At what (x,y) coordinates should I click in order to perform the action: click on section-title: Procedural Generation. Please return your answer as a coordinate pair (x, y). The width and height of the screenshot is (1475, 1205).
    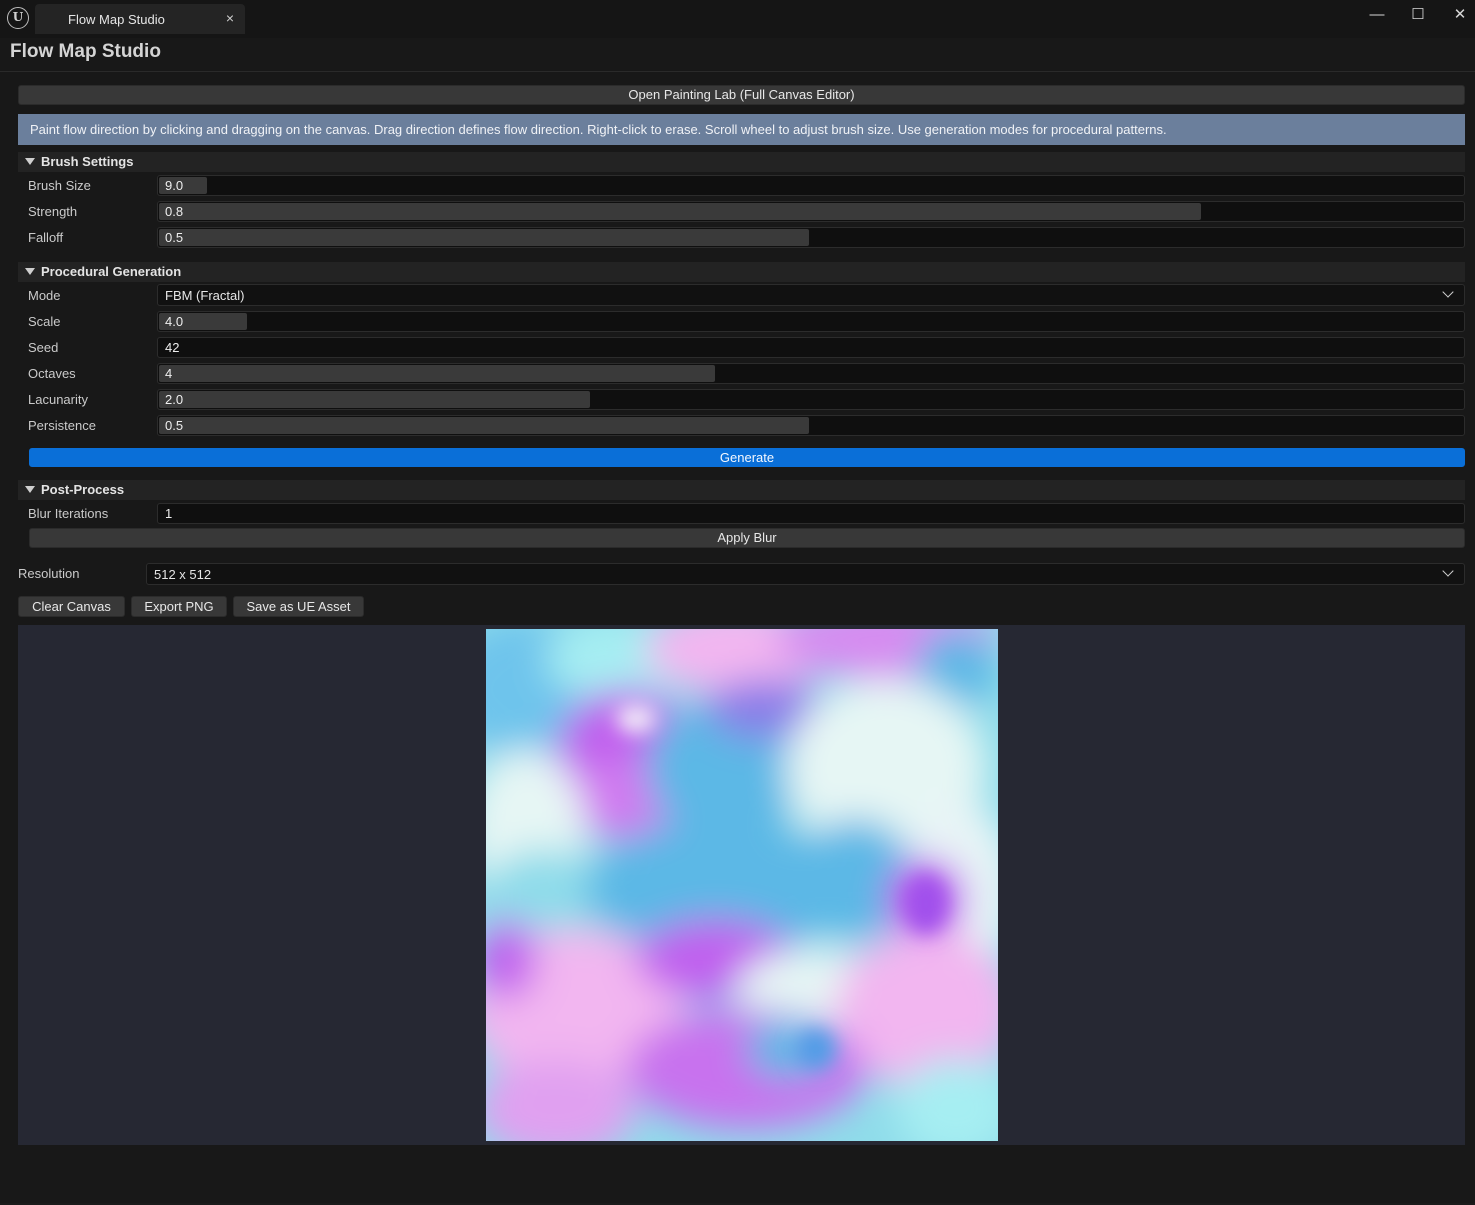
    Looking at the image, I should click on (111, 271).